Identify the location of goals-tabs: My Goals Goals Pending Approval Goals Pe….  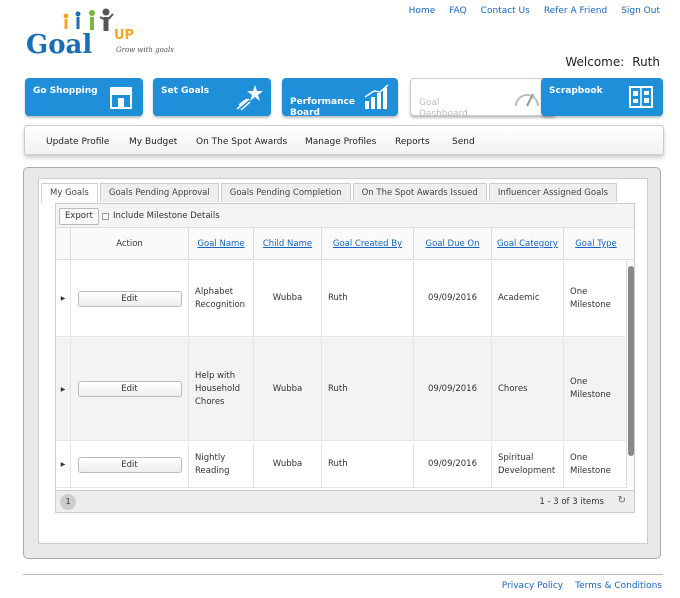
(330, 193).